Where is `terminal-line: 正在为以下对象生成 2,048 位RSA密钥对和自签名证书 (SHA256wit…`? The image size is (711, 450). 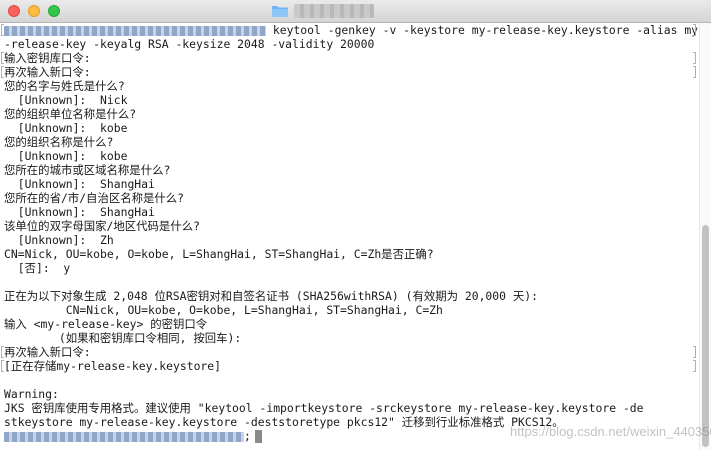 terminal-line: 正在为以下对象生成 2,048 位RSA密钥对和自签名证书 (SHA256wit… is located at coordinates (351, 296).